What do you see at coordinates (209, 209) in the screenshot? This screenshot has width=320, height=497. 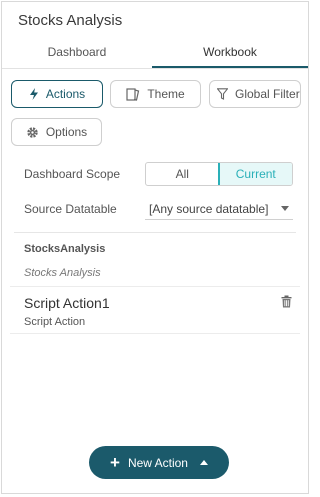 I see `source-datatable-value: [Any source datatable]` at bounding box center [209, 209].